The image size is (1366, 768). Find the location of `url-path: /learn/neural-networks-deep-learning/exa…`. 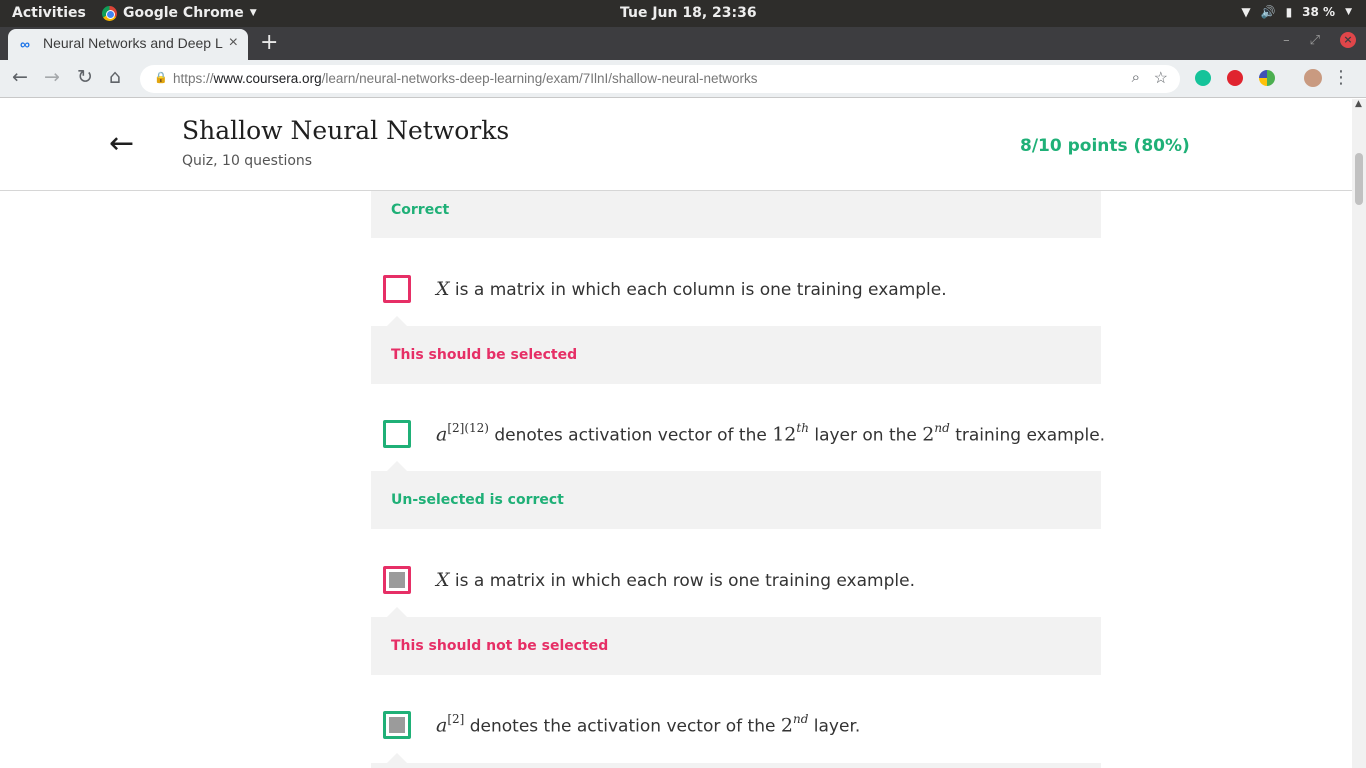

url-path: /learn/neural-networks-deep-learning/exa… is located at coordinates (539, 78).